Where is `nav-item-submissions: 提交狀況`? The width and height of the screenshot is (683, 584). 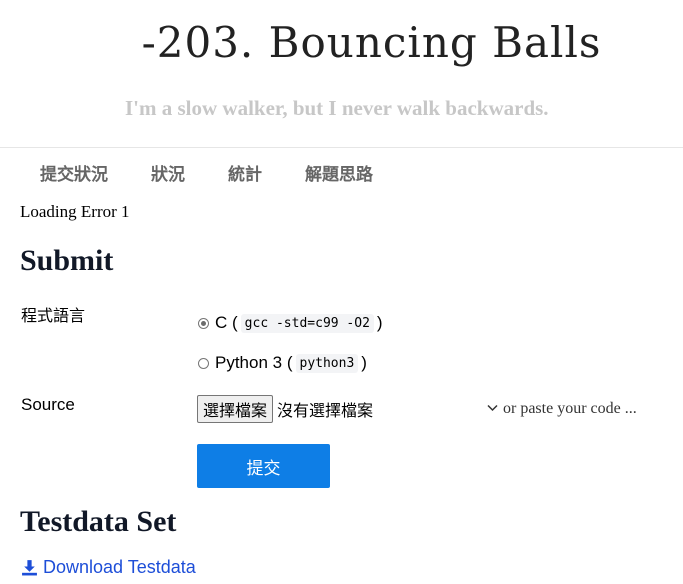
nav-item-submissions: 提交狀況 is located at coordinates (74, 172).